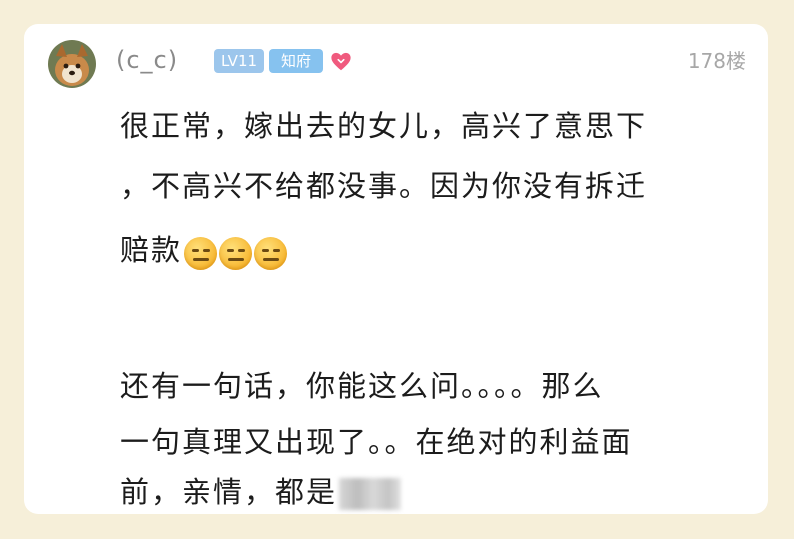 Image resolution: width=794 pixels, height=539 pixels. Describe the element at coordinates (239, 61) in the screenshot. I see `level-badge: LV11` at that location.